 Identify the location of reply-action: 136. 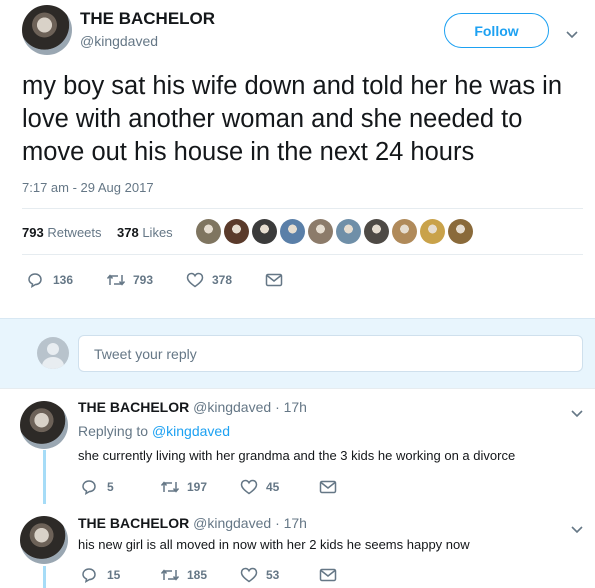
(49, 280).